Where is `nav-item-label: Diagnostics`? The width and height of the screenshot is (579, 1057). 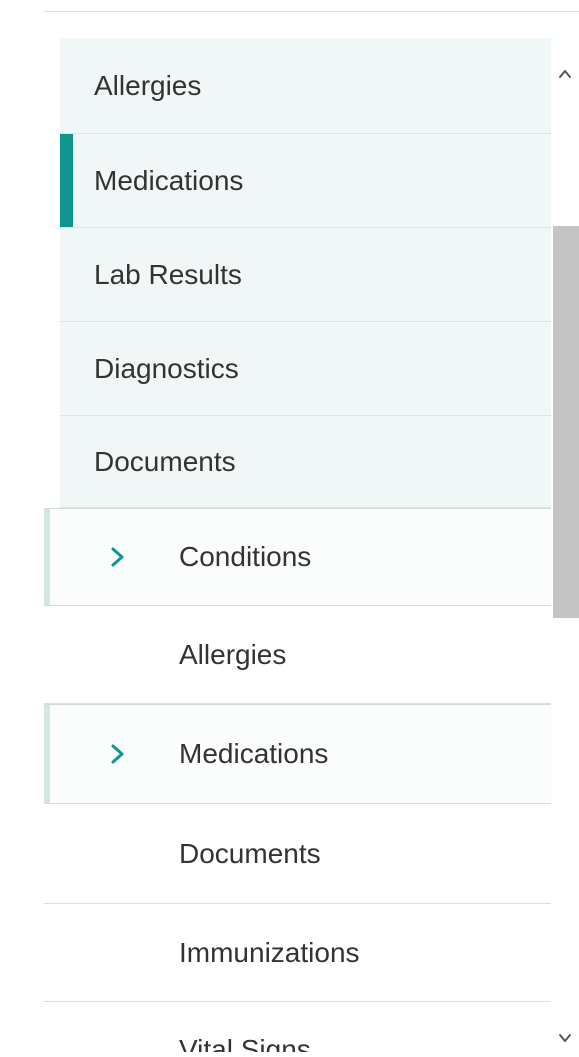
nav-item-label: Diagnostics is located at coordinates (166, 368).